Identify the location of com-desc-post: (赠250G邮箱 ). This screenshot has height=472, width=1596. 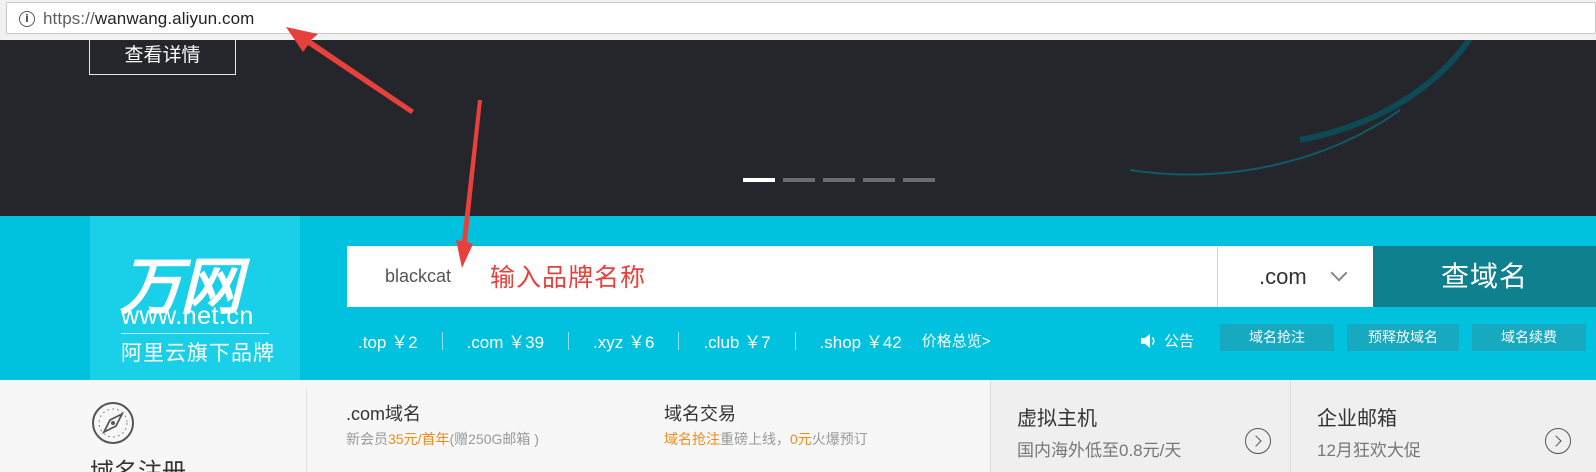
(494, 439).